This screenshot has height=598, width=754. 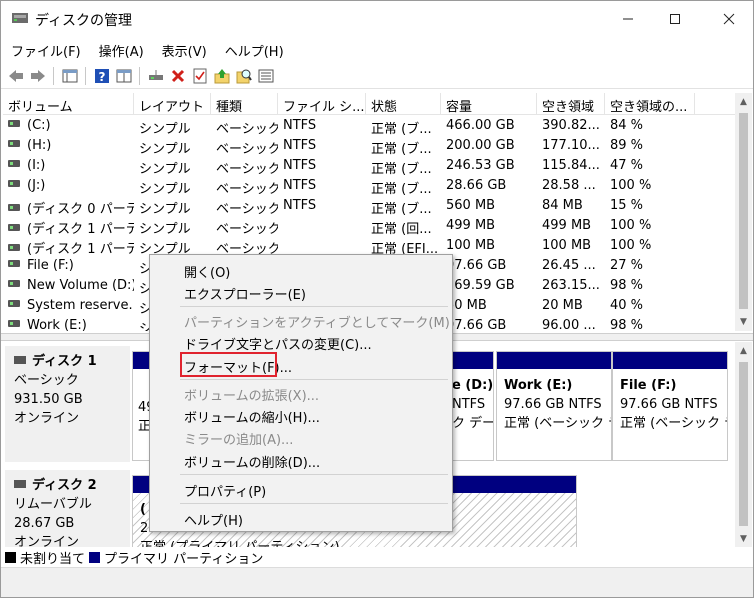 What do you see at coordinates (480, 285) in the screenshot?
I see `table-cell: 269.59 GB` at bounding box center [480, 285].